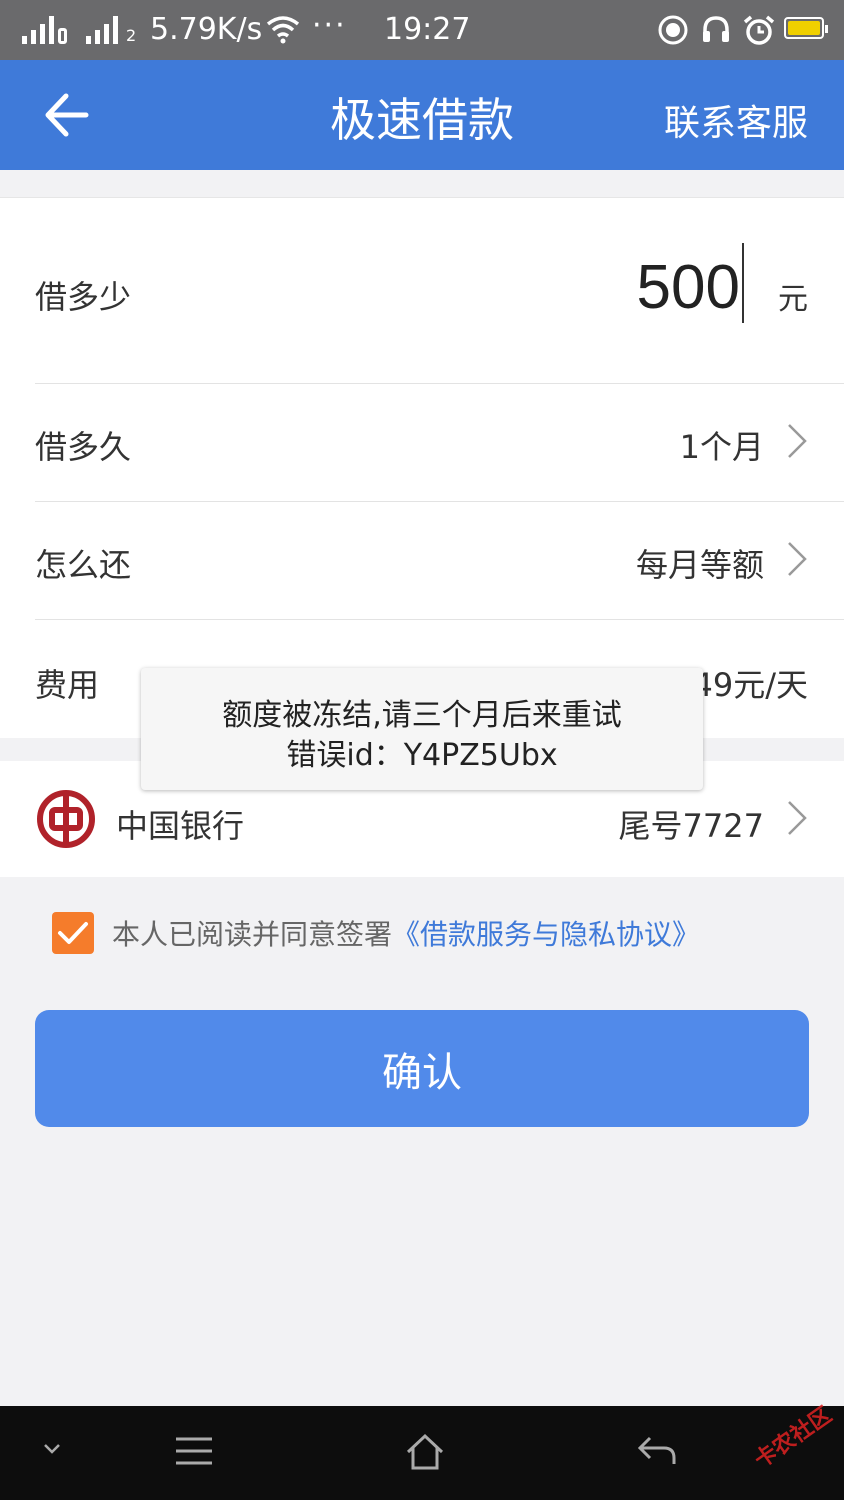  I want to click on back-icon, so click(657, 1451).